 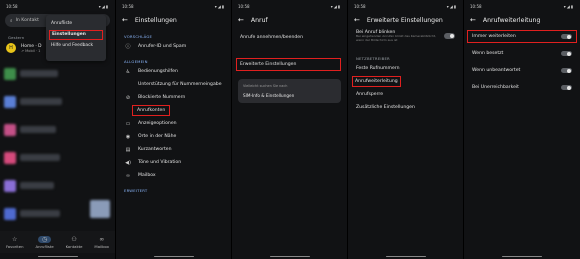 I want to click on blurred-contact-photo, so click(x=100, y=209).